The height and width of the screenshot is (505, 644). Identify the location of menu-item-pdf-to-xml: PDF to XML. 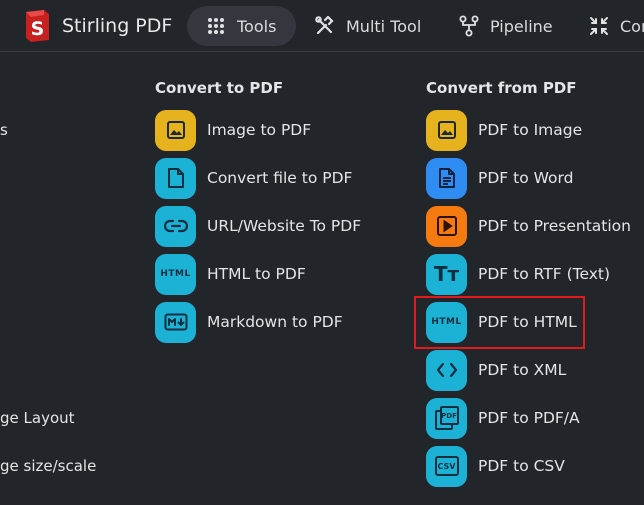
(496, 370).